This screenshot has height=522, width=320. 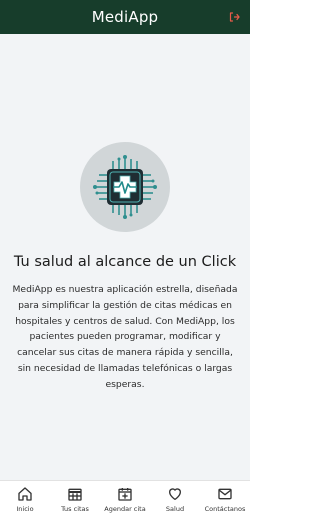 What do you see at coordinates (175, 509) in the screenshot?
I see `nav-label-salud: Salud` at bounding box center [175, 509].